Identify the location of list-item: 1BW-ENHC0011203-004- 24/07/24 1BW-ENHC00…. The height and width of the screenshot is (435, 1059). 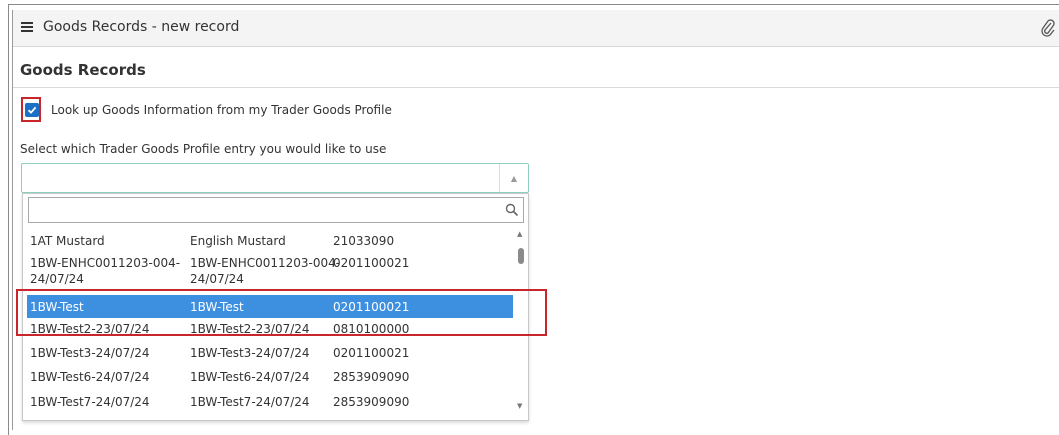
(270, 271).